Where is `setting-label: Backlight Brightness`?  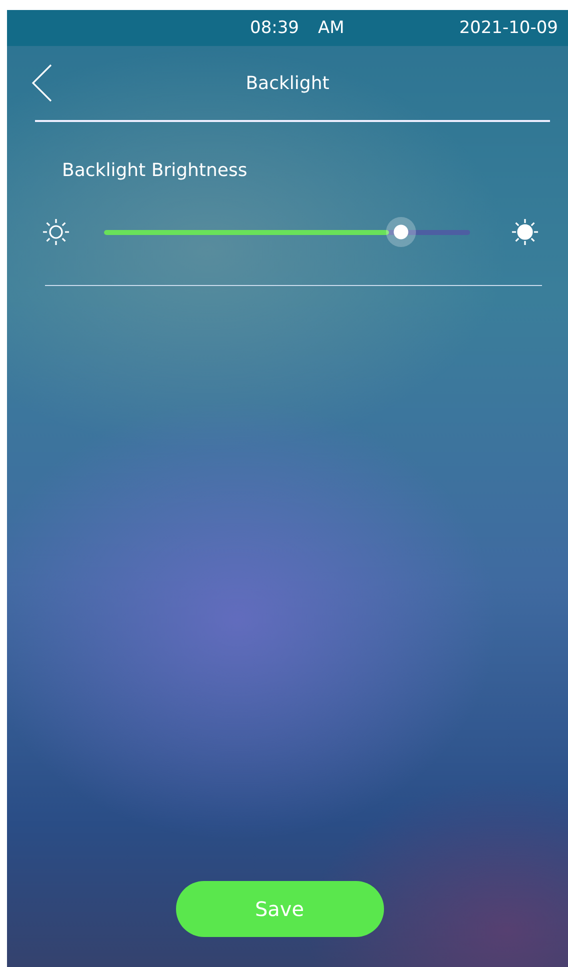 setting-label: Backlight Brightness is located at coordinates (155, 170).